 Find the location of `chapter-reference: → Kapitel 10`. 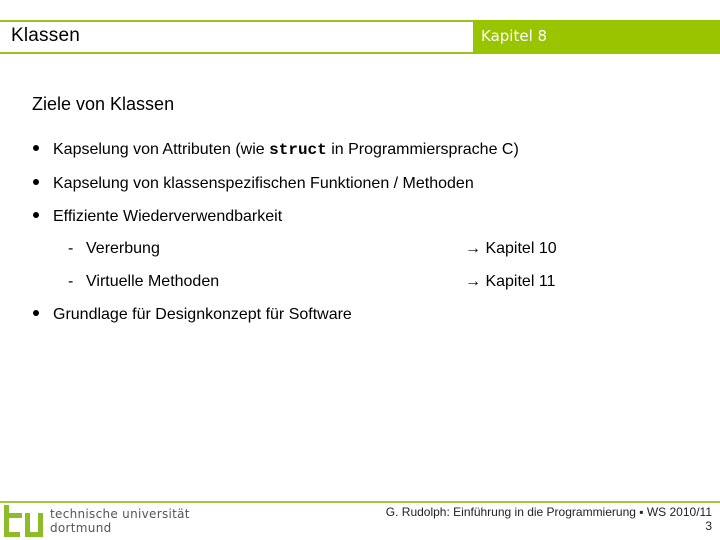

chapter-reference: → Kapitel 10 is located at coordinates (511, 248).